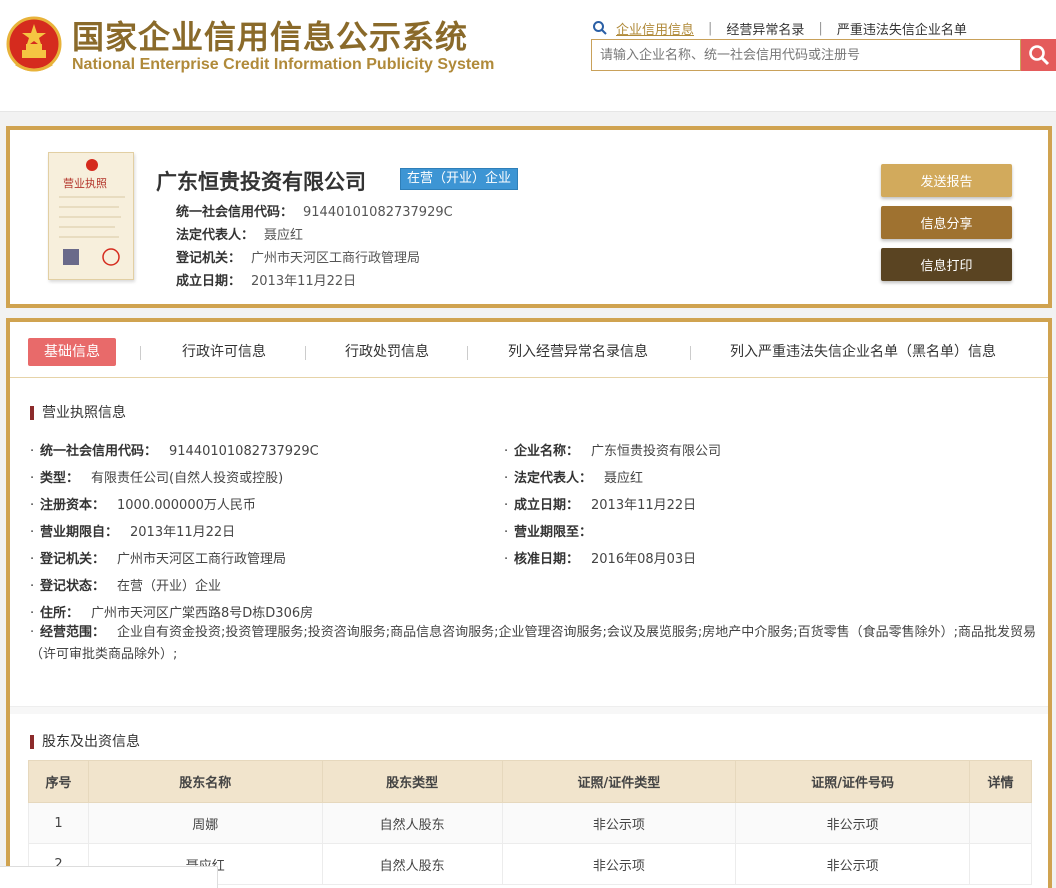 Image resolution: width=1056 pixels, height=888 pixels. I want to click on search-button, so click(1038, 55).